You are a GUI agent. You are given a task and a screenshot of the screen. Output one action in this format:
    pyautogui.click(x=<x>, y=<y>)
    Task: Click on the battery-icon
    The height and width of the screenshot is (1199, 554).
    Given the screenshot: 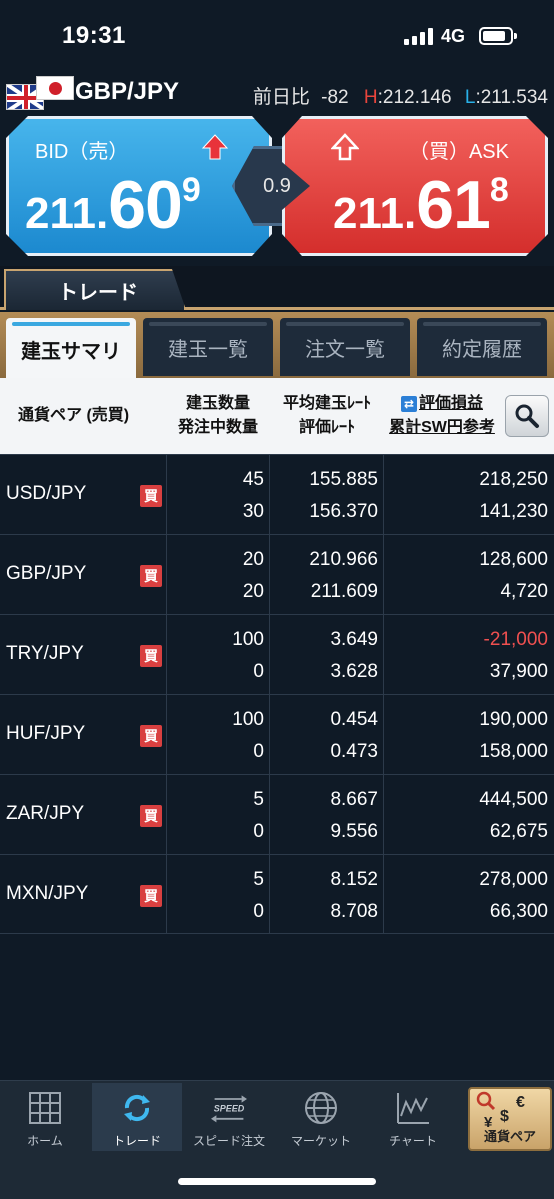 What is the action you would take?
    pyautogui.click(x=498, y=36)
    